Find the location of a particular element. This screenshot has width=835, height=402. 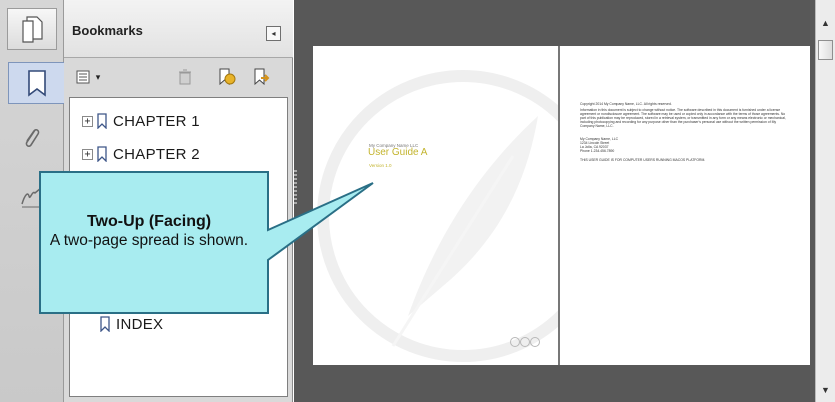

expand-bookmark-button is located at coordinates (261, 77).